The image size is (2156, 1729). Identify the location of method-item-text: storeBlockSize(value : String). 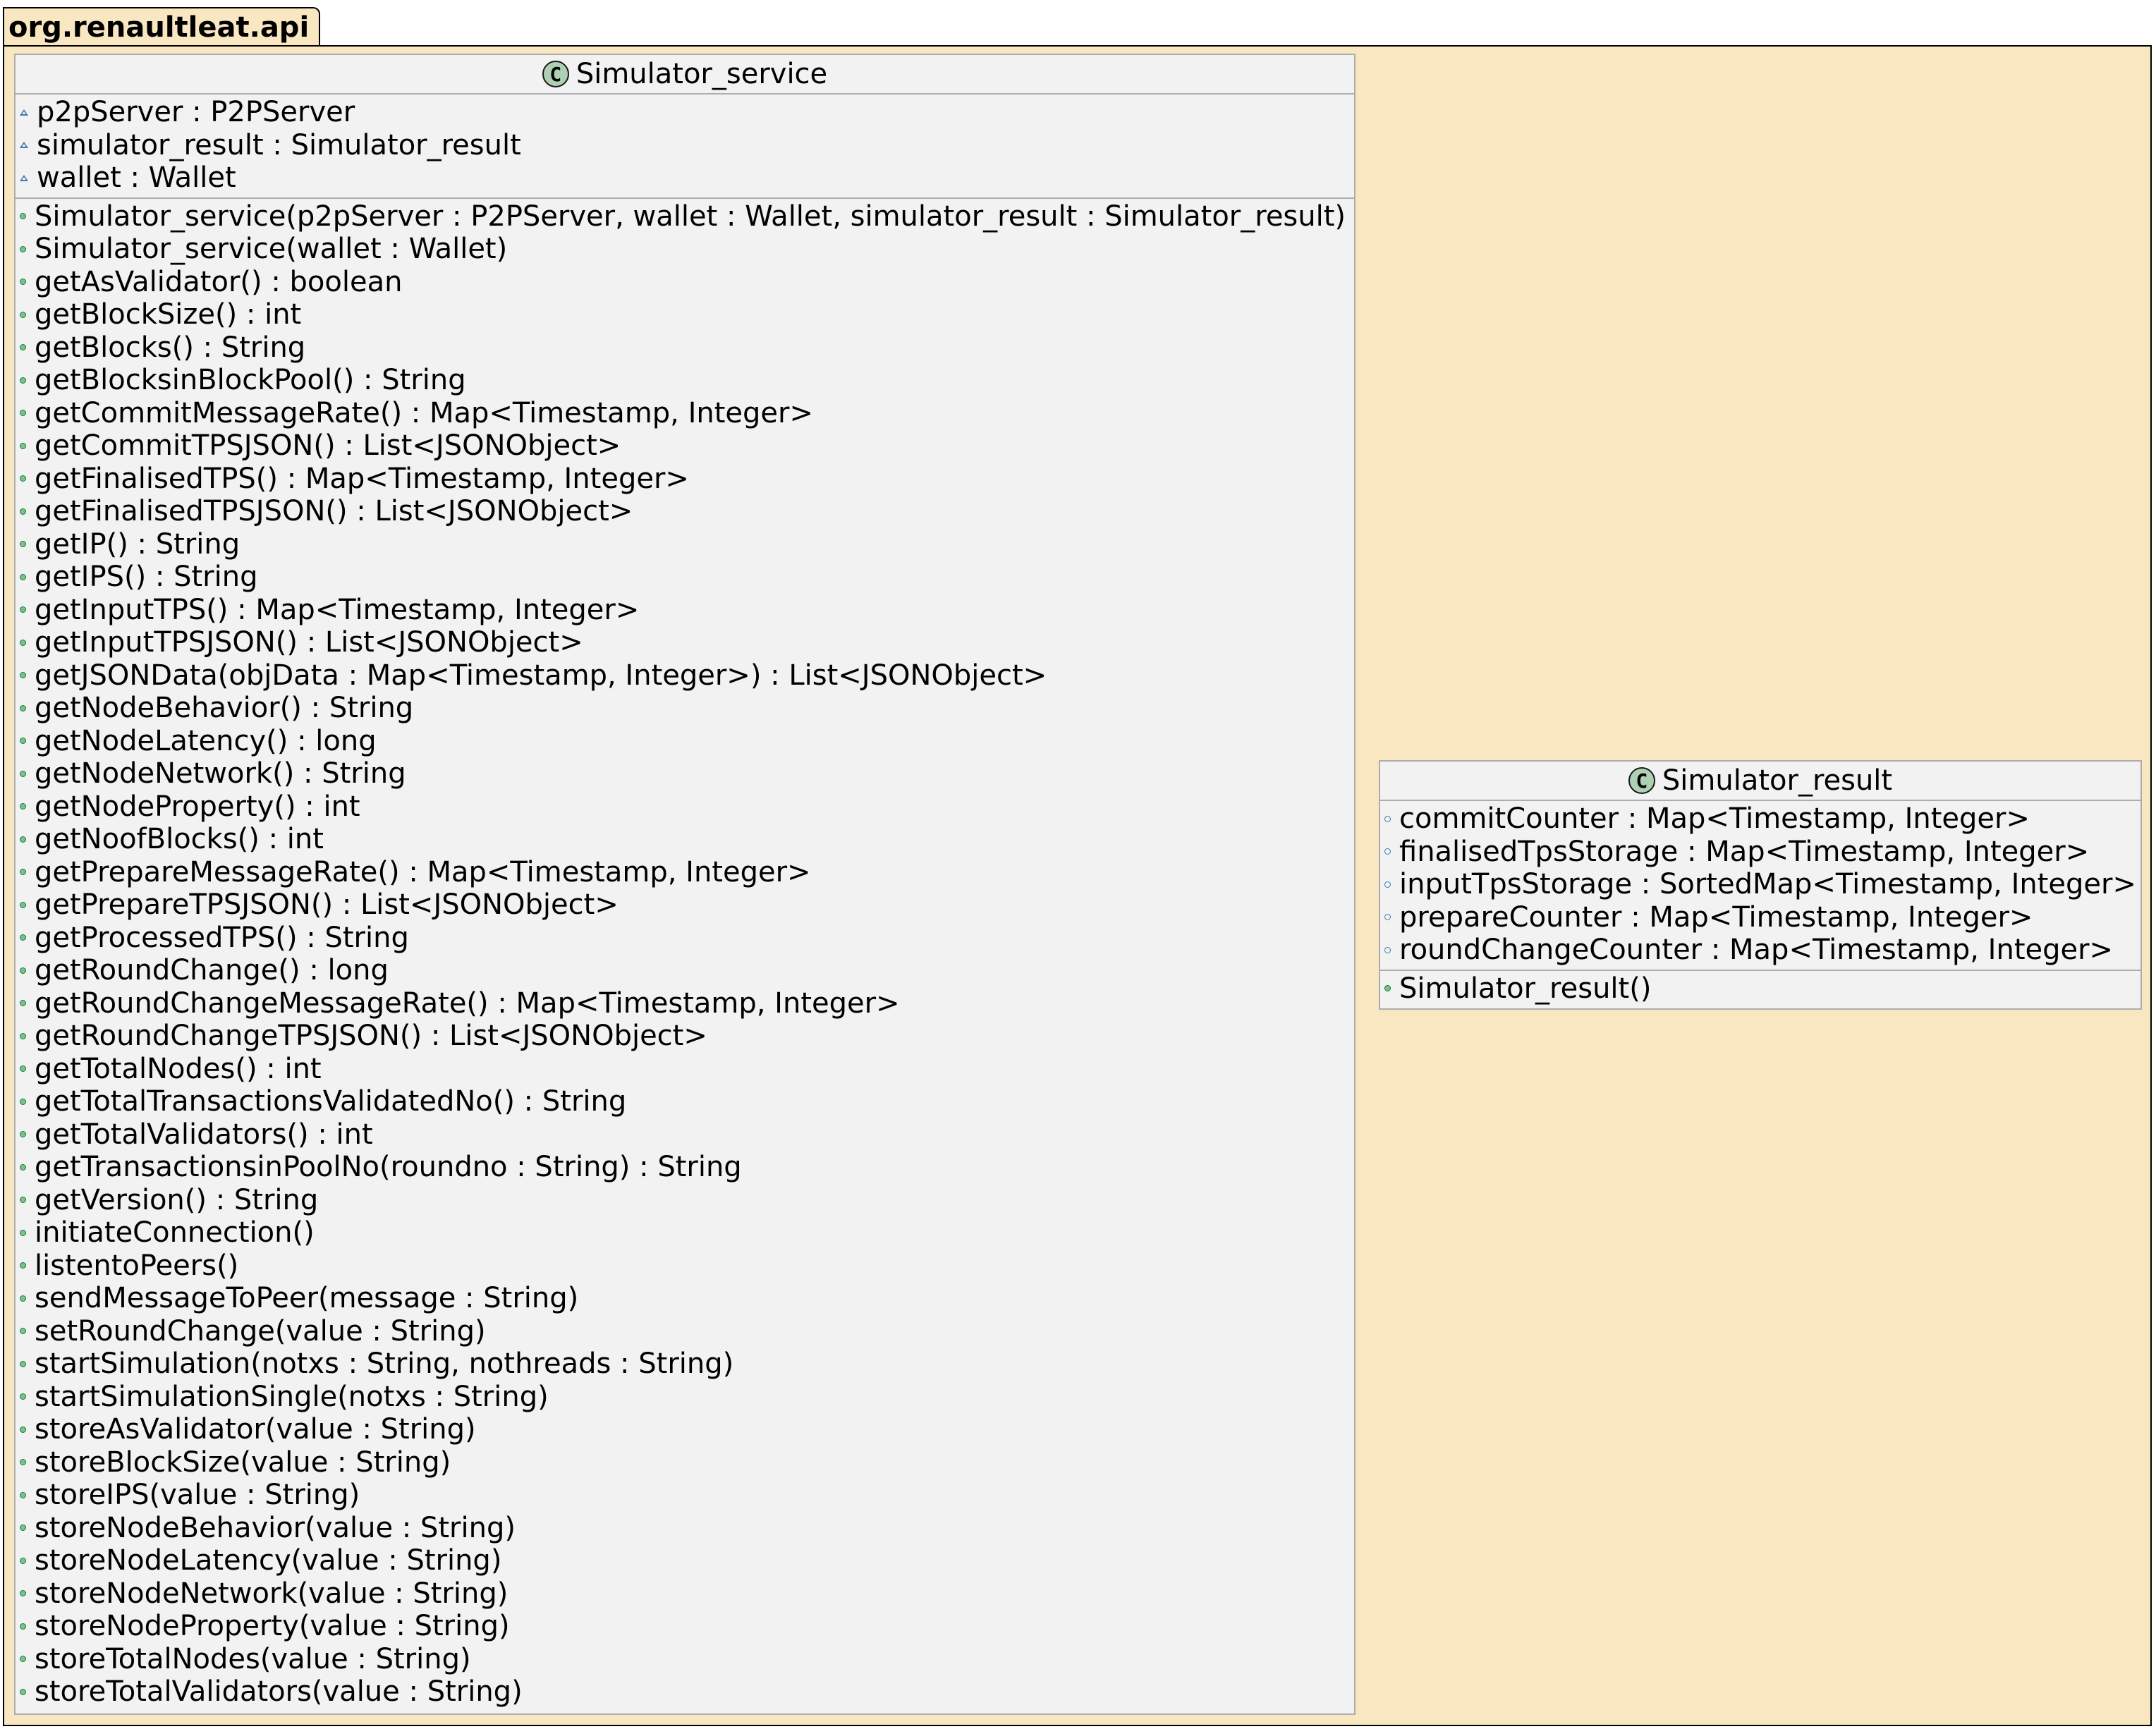
(243, 1462).